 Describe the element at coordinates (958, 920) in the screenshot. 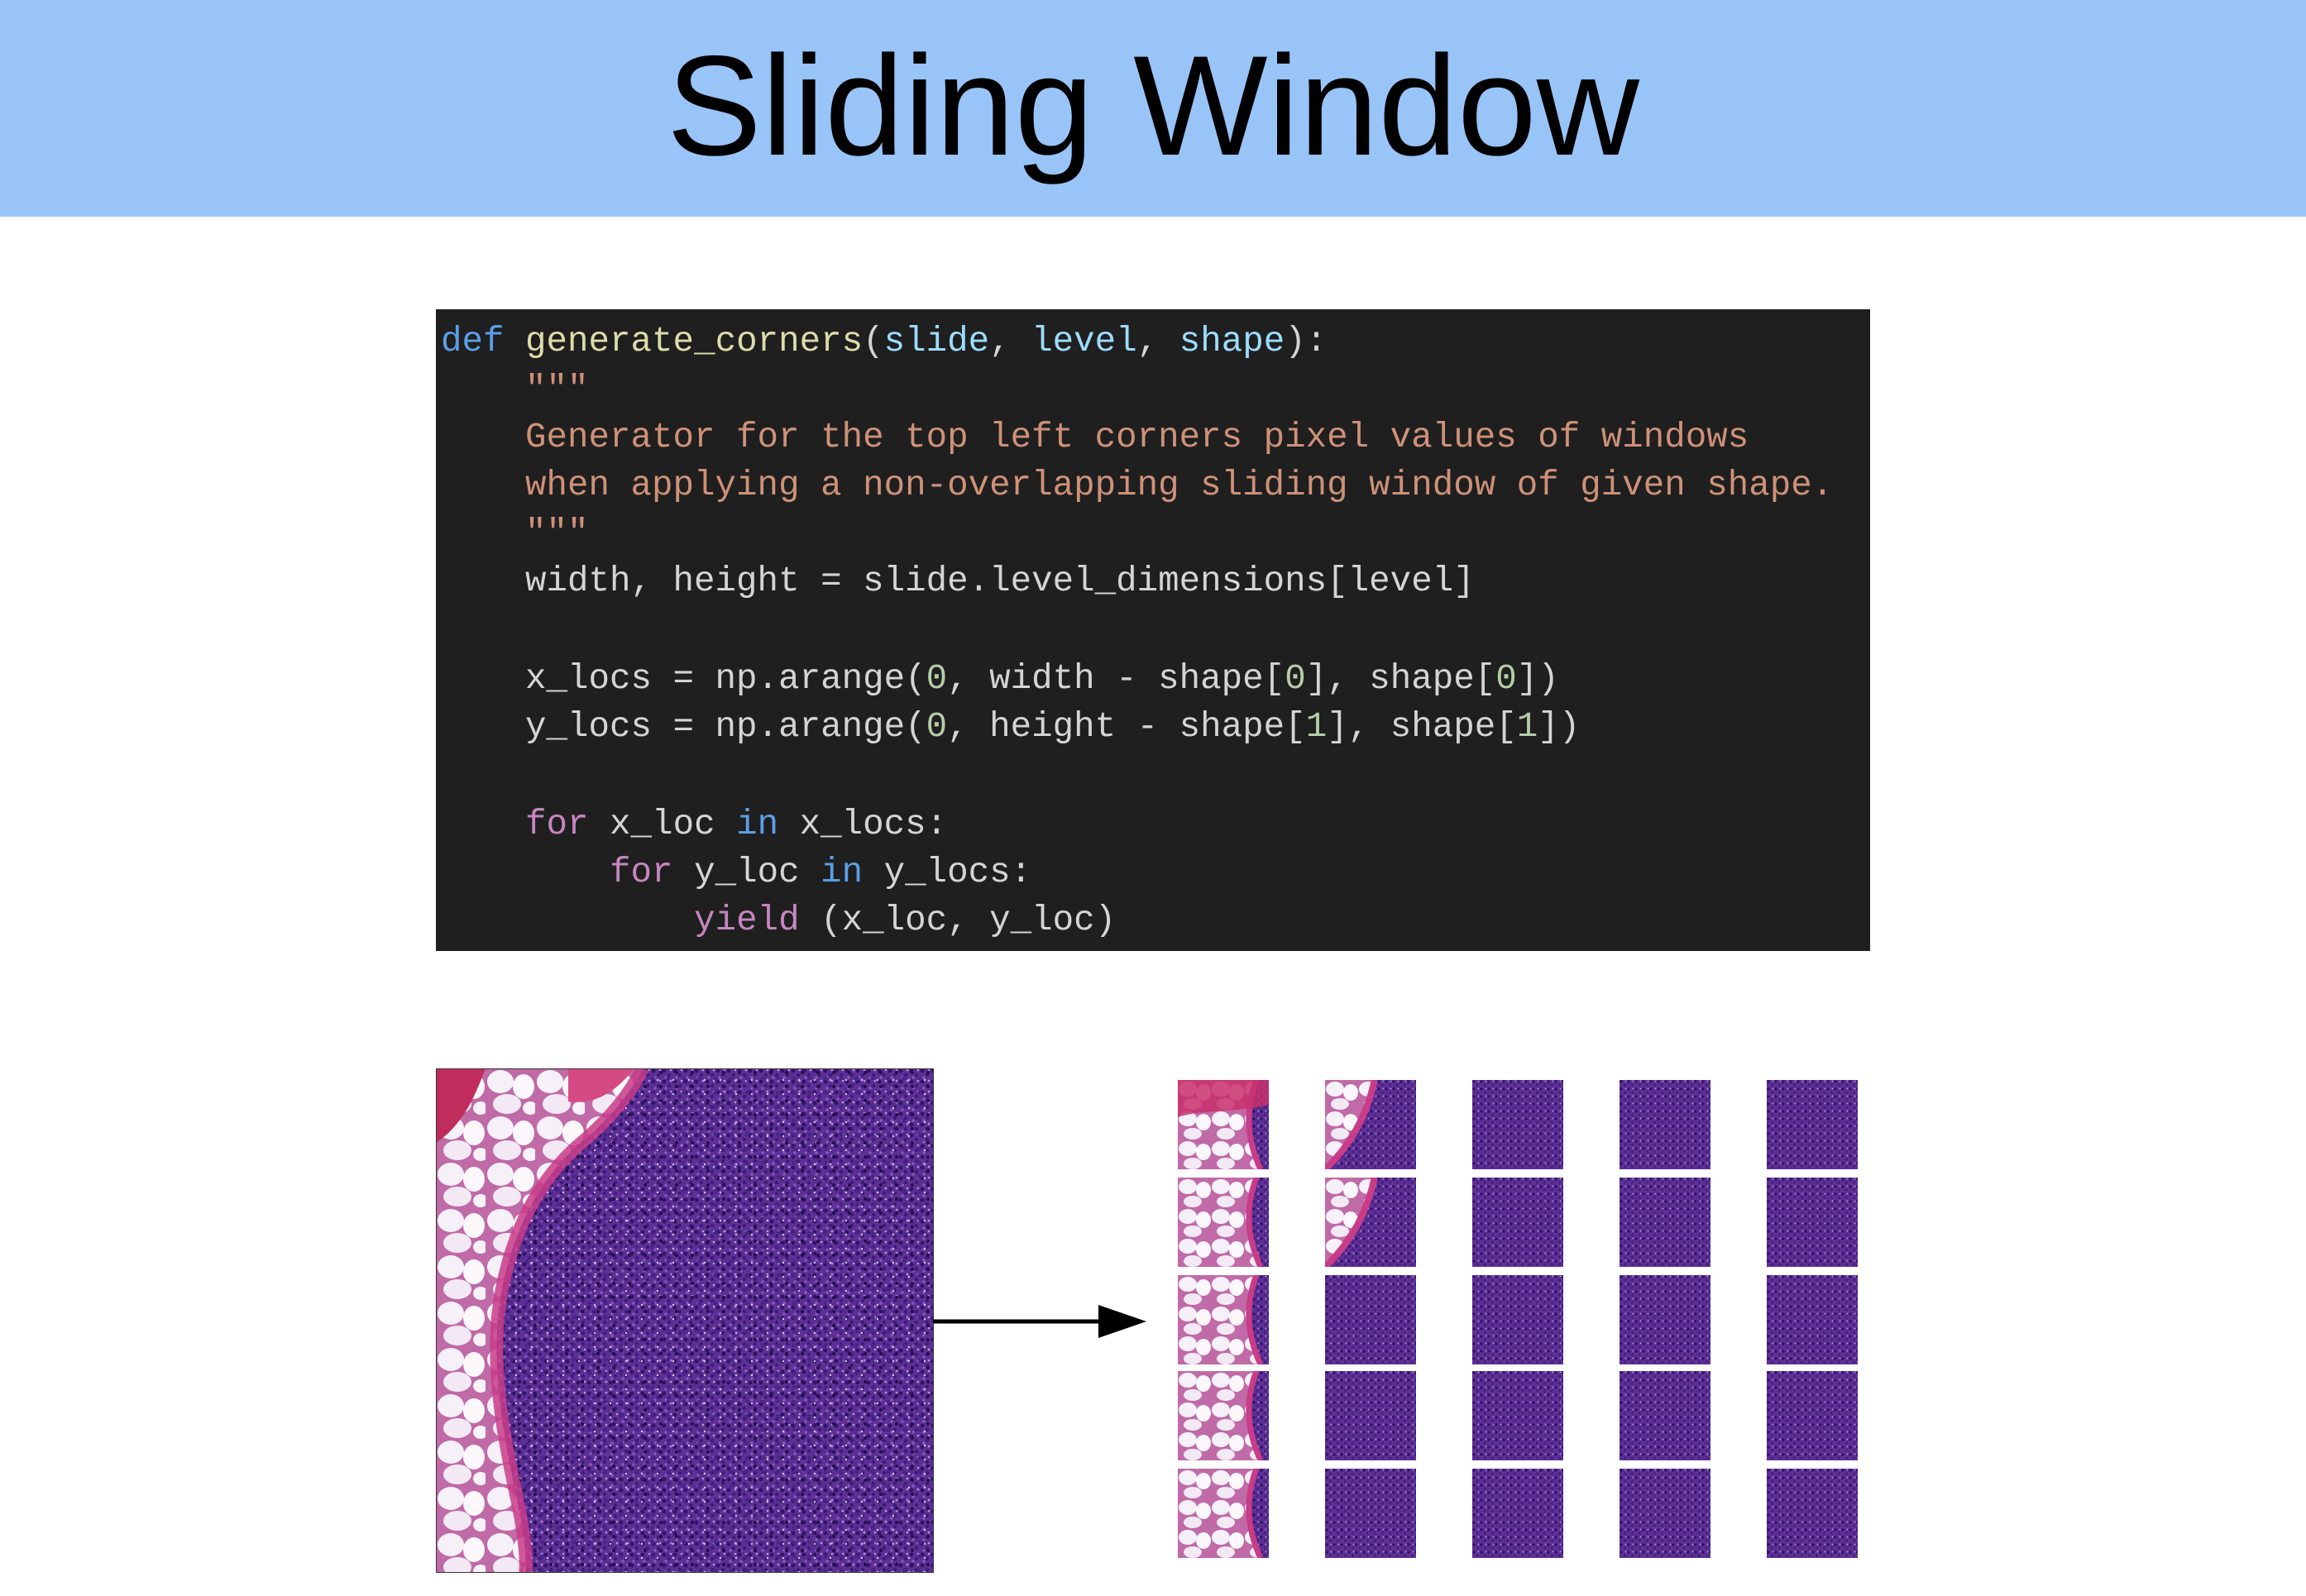

I see `code-token: (x_loc, y_loc)` at that location.